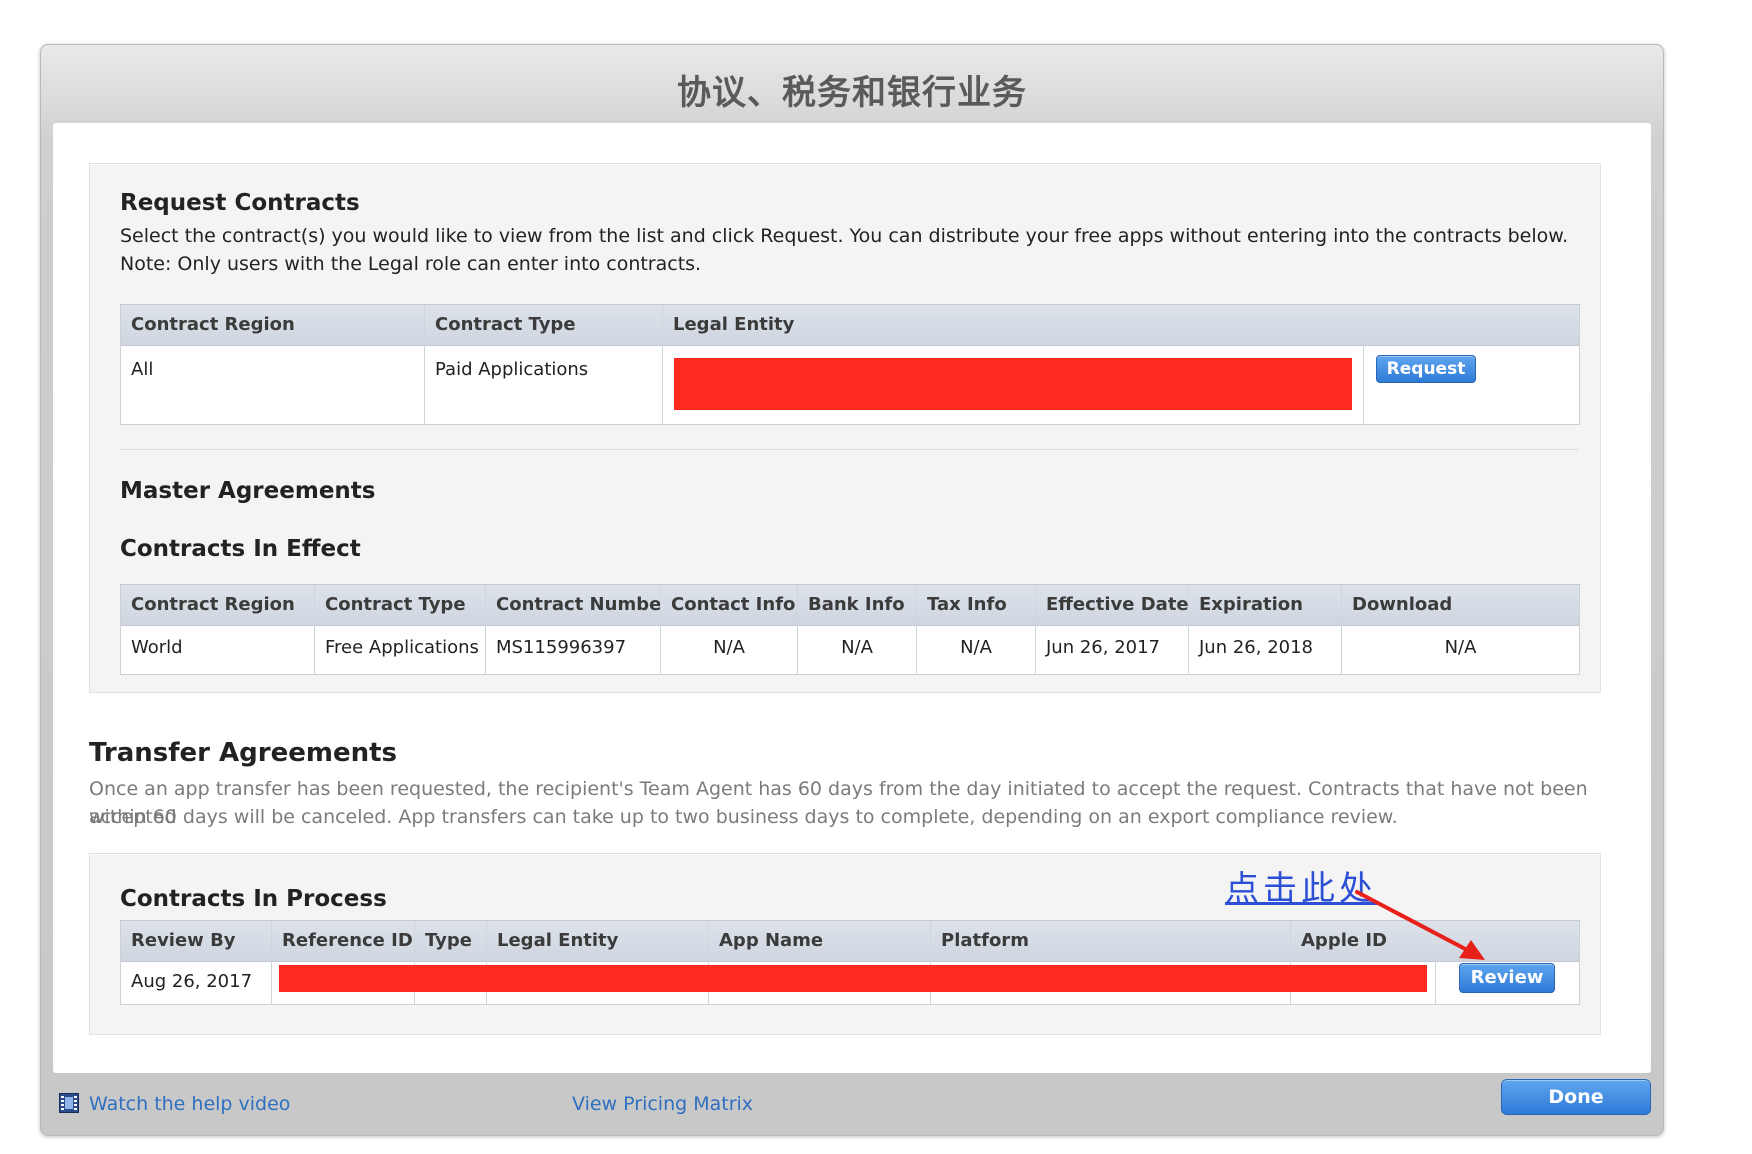 The height and width of the screenshot is (1154, 1752). What do you see at coordinates (1471, 384) in the screenshot?
I see `cell-action: Request` at bounding box center [1471, 384].